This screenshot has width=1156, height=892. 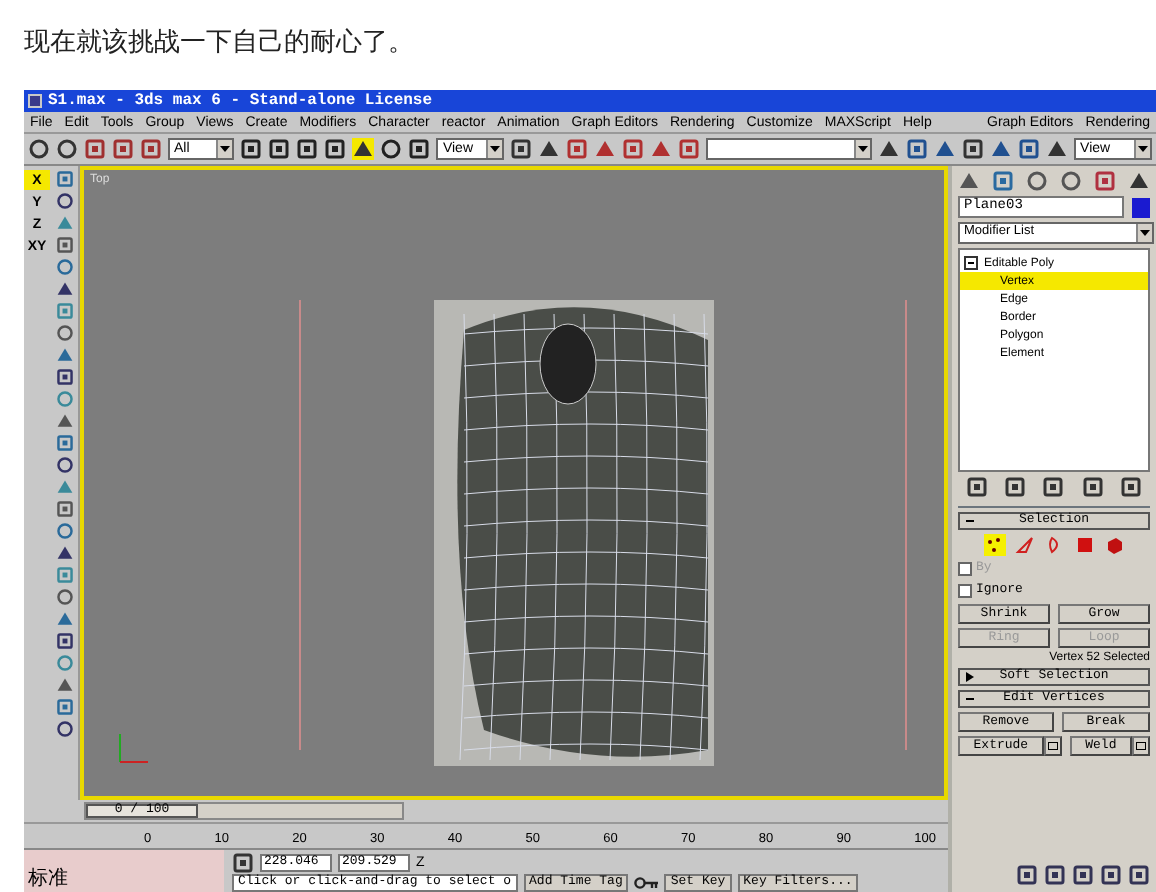 What do you see at coordinates (646, 883) in the screenshot?
I see `key-icon` at bounding box center [646, 883].